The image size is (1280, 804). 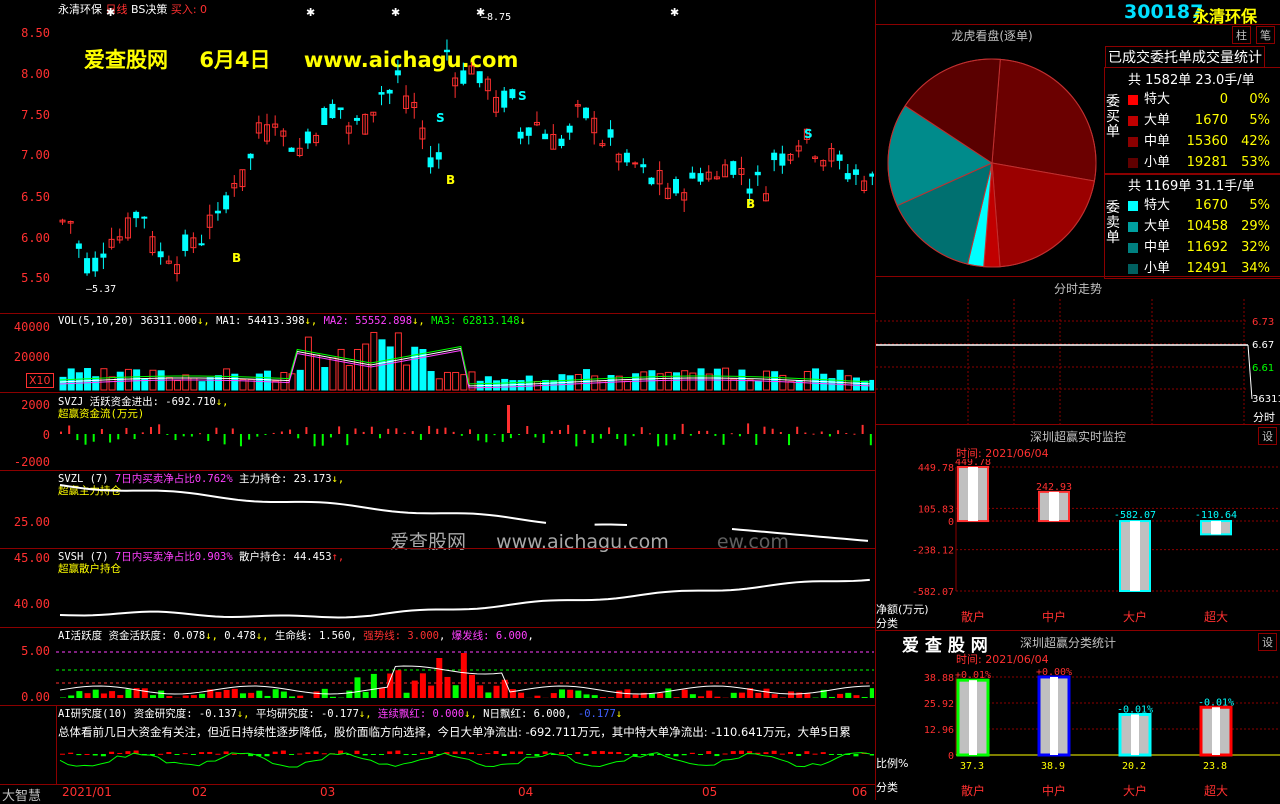 I want to click on stock-code: 300187, so click(x=1163, y=12).